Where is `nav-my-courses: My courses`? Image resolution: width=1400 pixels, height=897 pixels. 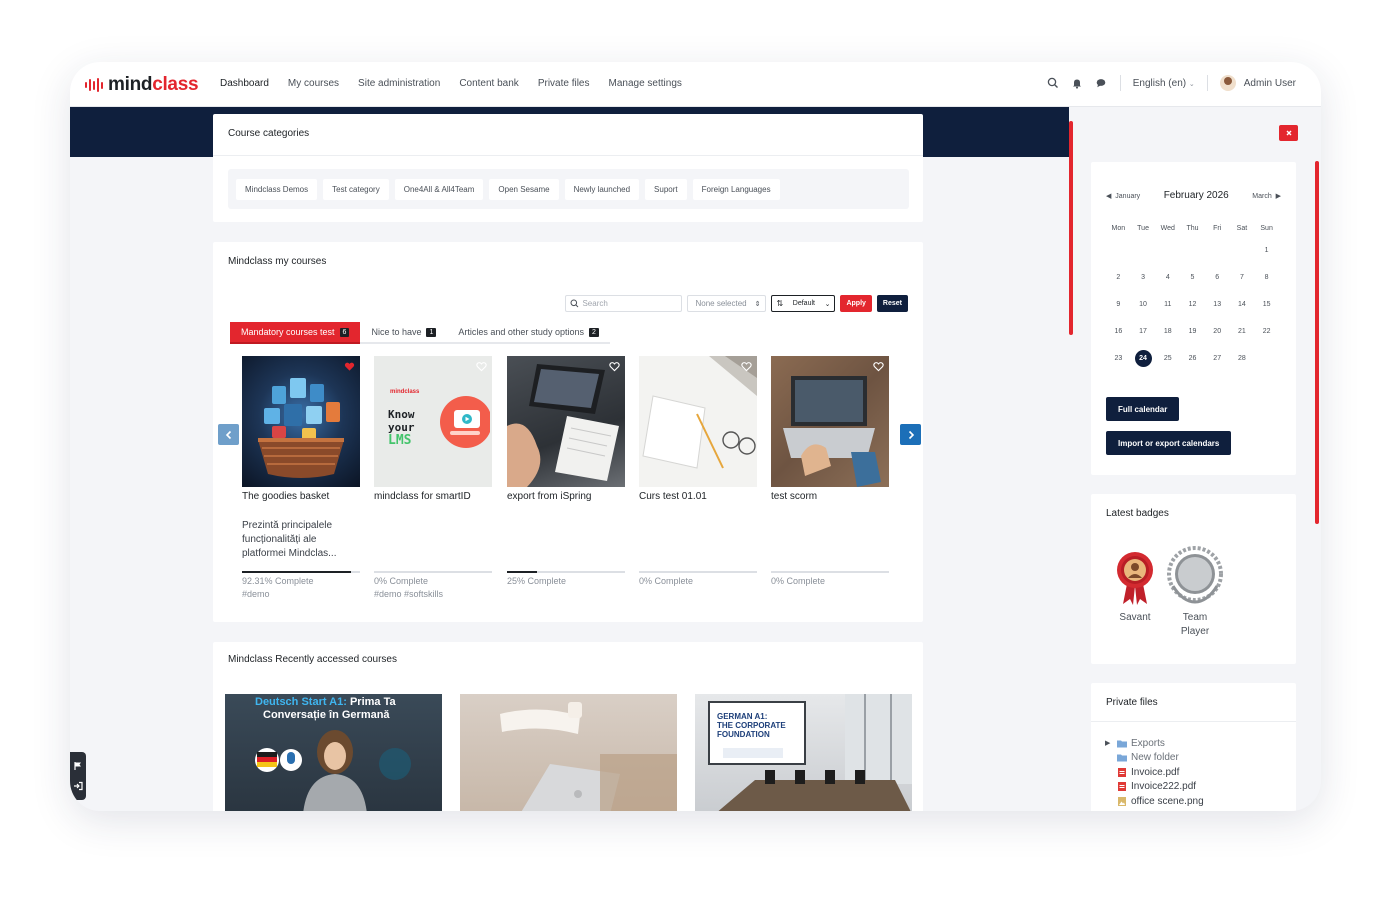
nav-my-courses: My courses is located at coordinates (313, 83).